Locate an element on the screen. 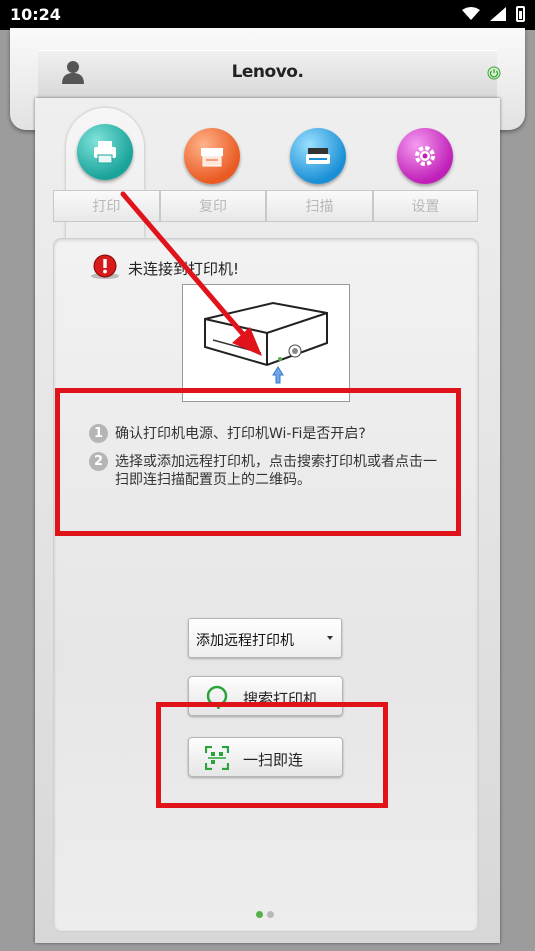 The height and width of the screenshot is (951, 535). page-dot-inactive is located at coordinates (270, 914).